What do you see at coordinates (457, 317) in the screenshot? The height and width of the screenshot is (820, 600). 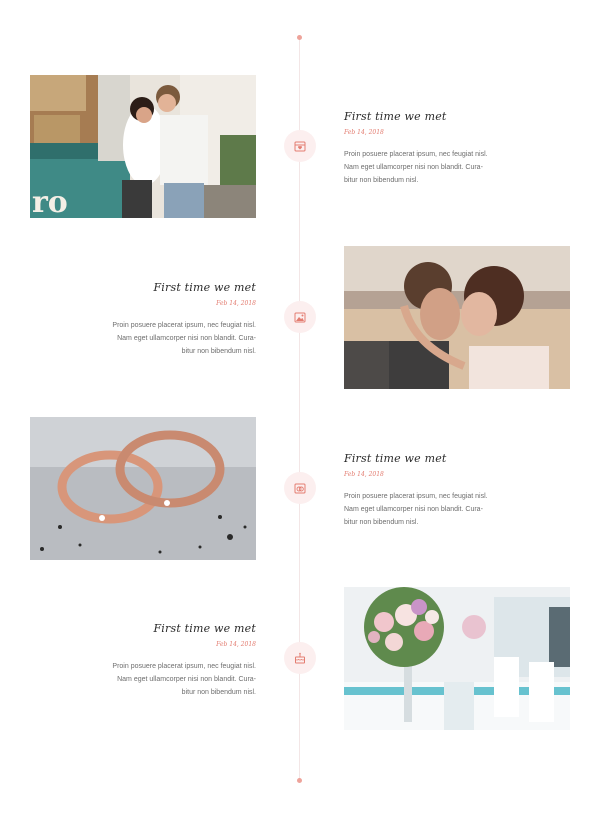 I see `couple-kiss-photo` at bounding box center [457, 317].